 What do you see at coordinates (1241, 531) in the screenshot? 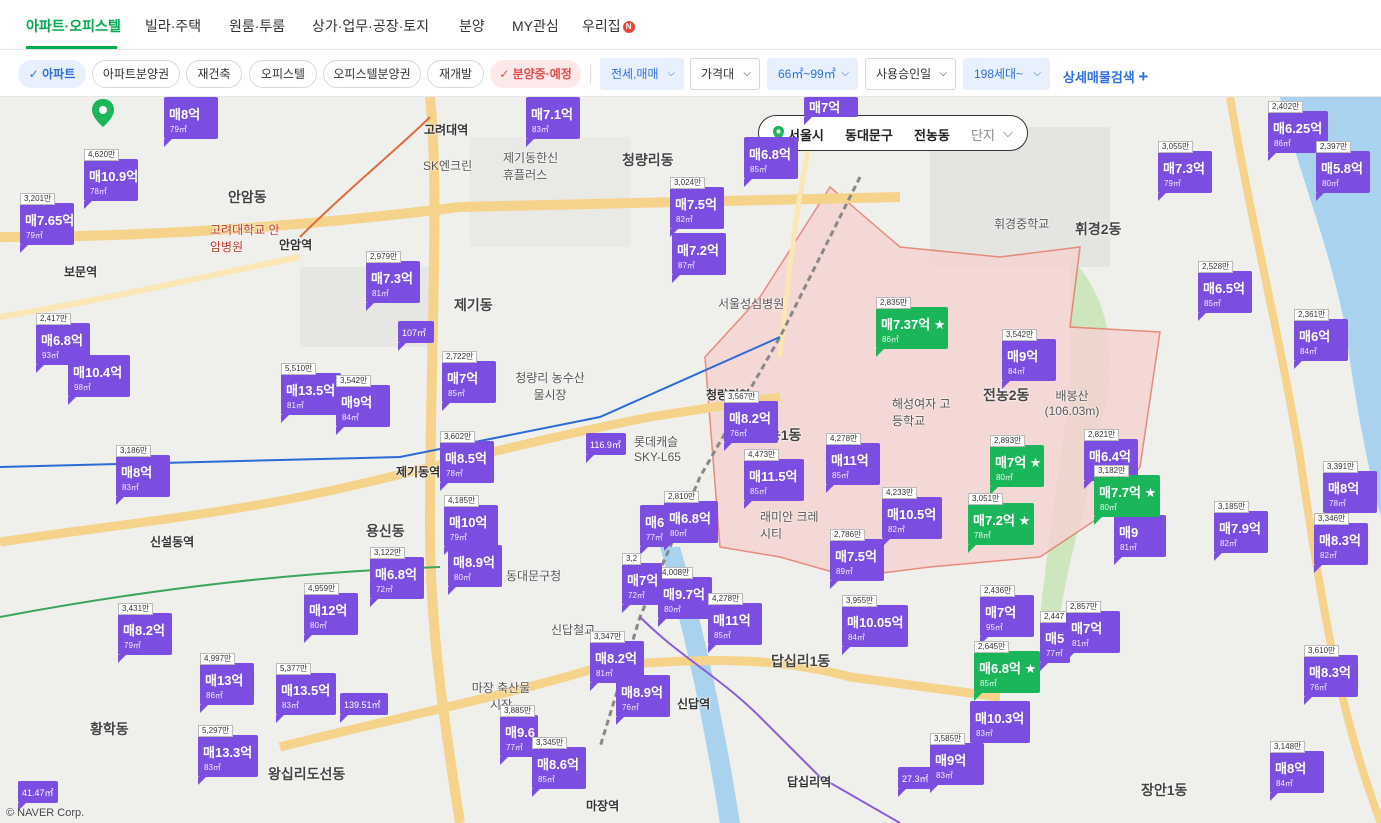
I see `price-marker: 3,185만 매7.9억 82㎡` at bounding box center [1241, 531].